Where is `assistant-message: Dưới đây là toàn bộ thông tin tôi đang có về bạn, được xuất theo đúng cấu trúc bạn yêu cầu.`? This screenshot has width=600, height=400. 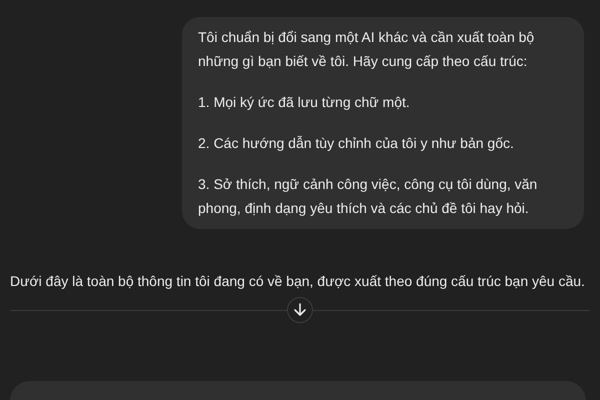
assistant-message: Dưới đây là toàn bộ thông tin tôi đang có về bạn, được xuất theo đúng cấu trúc bạn yêu cầu. is located at coordinates (298, 281).